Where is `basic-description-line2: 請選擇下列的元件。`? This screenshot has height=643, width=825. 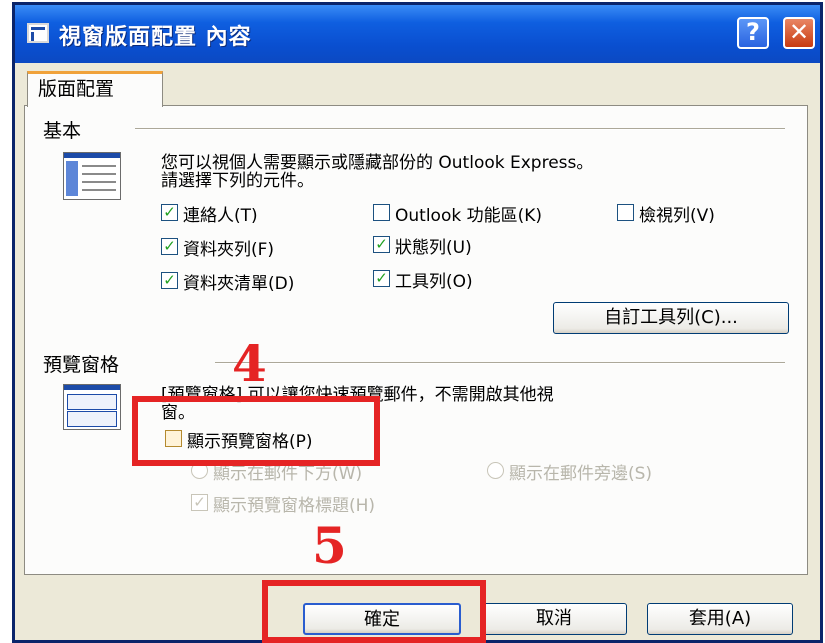
basic-description-line2: 請選擇下列的元件。 is located at coordinates (237, 181).